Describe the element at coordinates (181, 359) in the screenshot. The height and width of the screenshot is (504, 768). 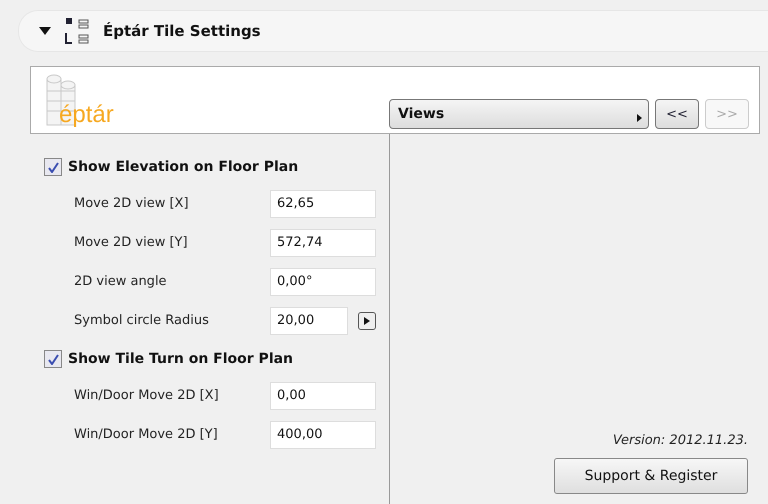
I see `checkbox-label: Show Tile Turn on Floor Plan` at that location.